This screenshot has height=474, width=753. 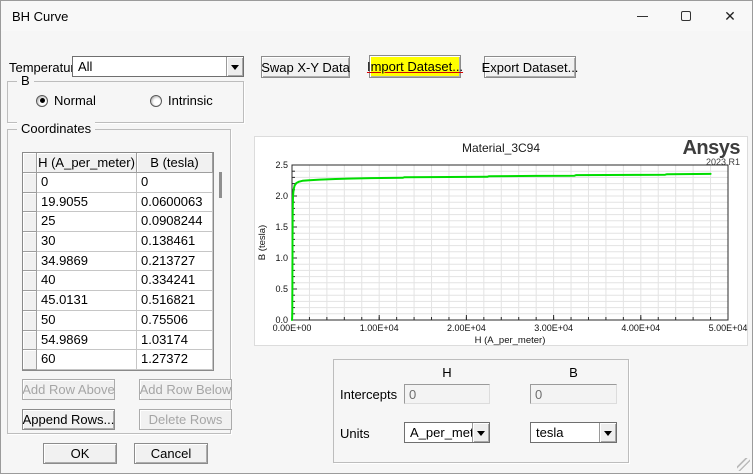 I want to click on swap-xy-data-button: Swap X-Y Data, so click(x=305, y=67).